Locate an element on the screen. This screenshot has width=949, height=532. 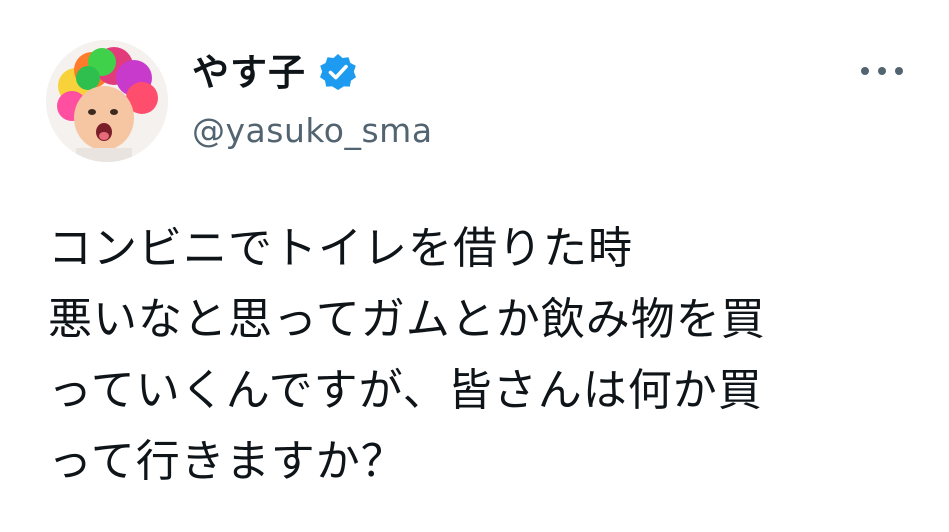
verified-badge-icon is located at coordinates (338, 72).